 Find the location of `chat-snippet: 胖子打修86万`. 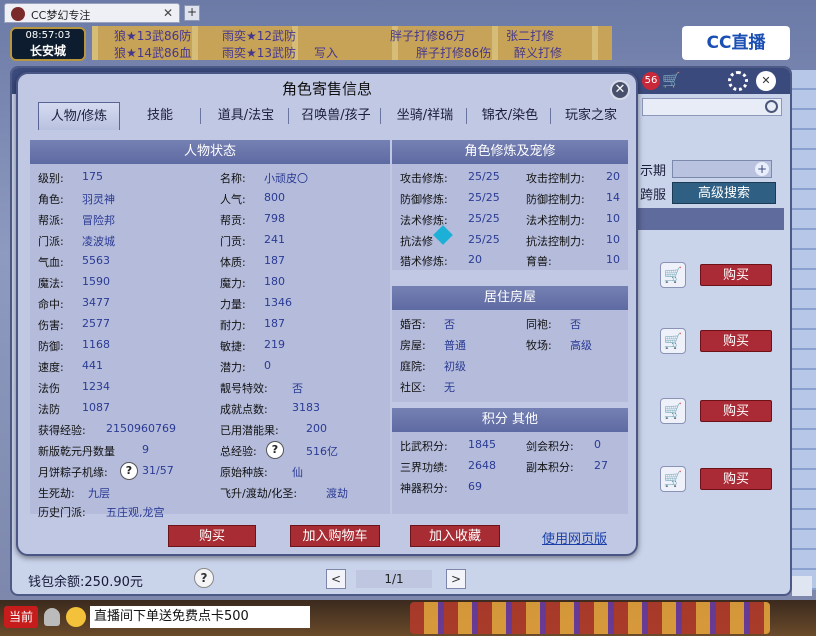

chat-snippet: 胖子打修86万 is located at coordinates (428, 36).